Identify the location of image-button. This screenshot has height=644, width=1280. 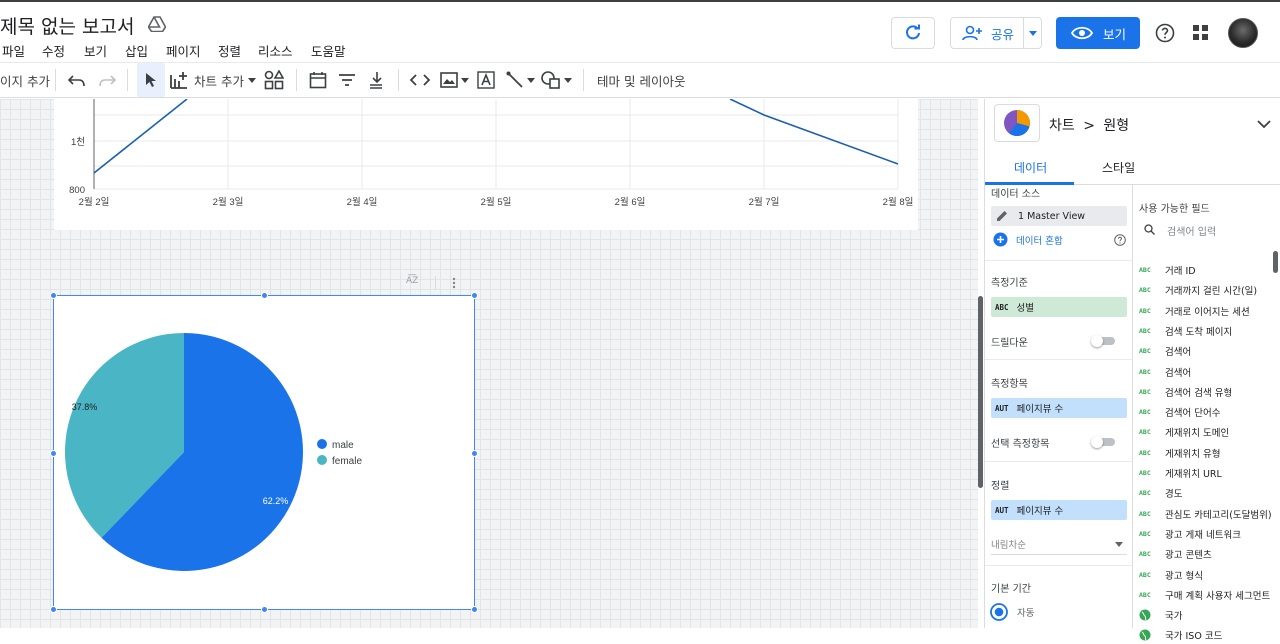
(454, 80).